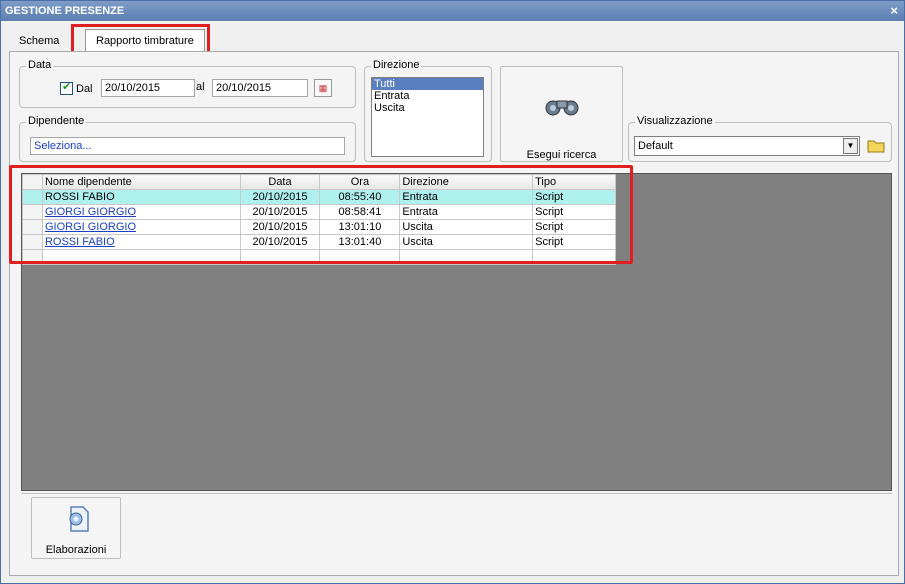 The height and width of the screenshot is (584, 905). I want to click on window-title: GESTIONE PRESENZE, so click(65, 11).